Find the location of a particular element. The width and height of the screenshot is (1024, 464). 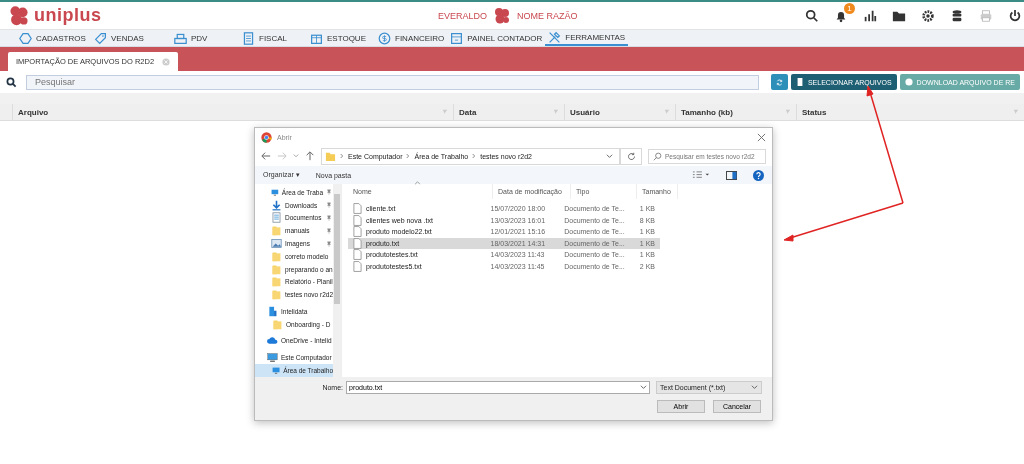

menu-item: FISCAL is located at coordinates (273, 38).